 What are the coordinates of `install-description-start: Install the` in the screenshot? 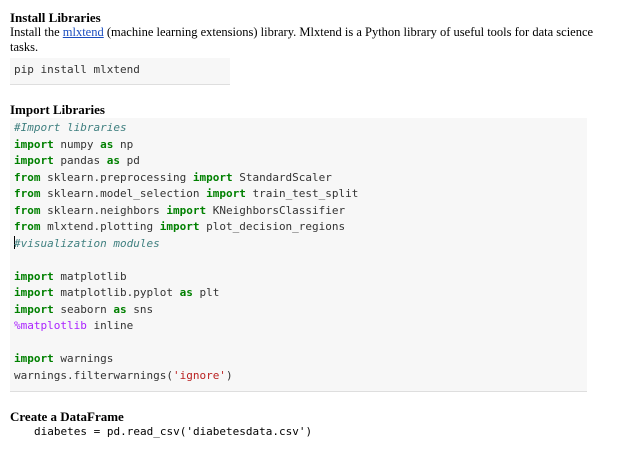 It's located at (36, 32).